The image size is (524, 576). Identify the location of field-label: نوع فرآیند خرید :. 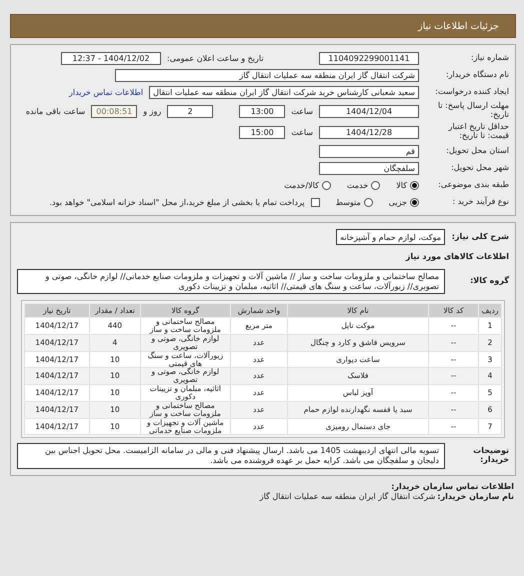
(480, 202).